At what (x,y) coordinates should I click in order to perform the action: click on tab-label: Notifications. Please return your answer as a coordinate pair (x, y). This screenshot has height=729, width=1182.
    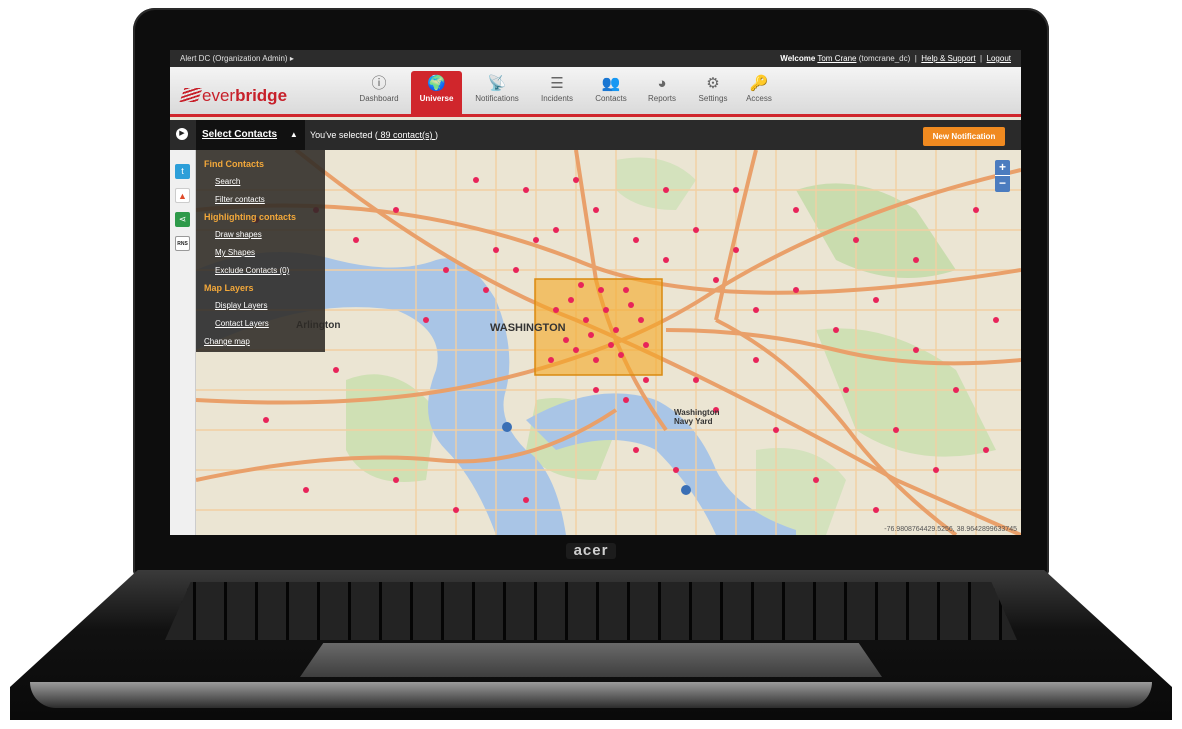
    Looking at the image, I should click on (497, 98).